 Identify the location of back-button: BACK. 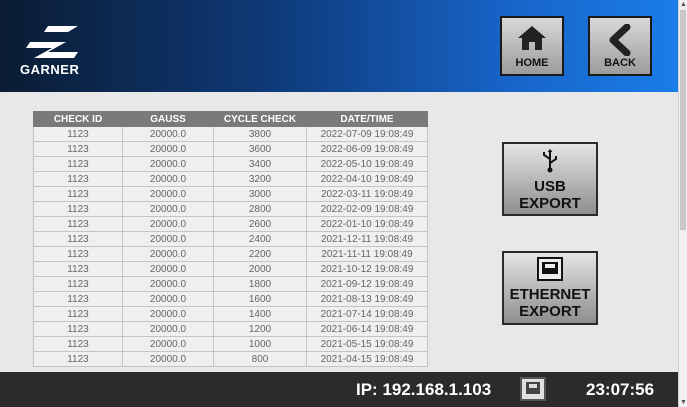
(620, 46).